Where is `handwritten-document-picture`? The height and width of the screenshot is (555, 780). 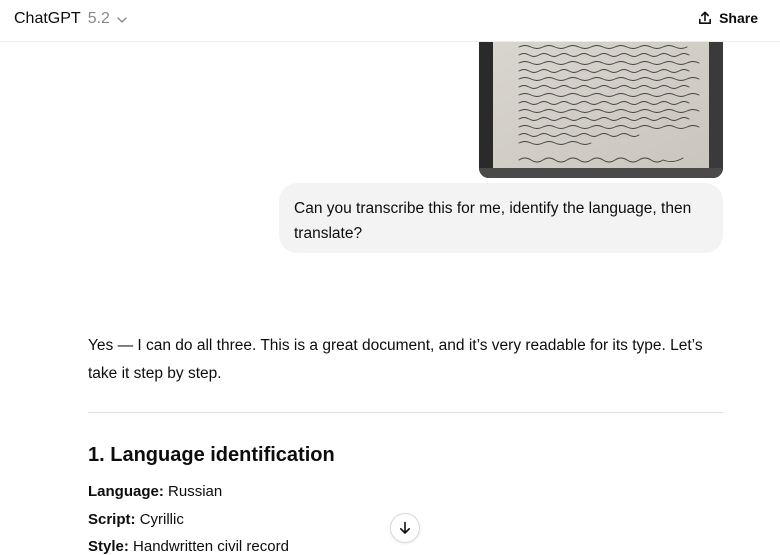 handwritten-document-picture is located at coordinates (601, 110).